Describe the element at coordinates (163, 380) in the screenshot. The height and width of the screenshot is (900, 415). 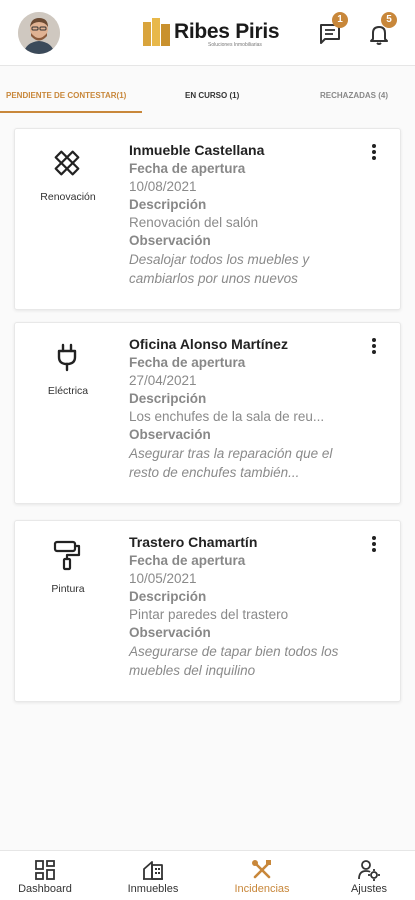
I see `date-value: 27/04/2021` at that location.